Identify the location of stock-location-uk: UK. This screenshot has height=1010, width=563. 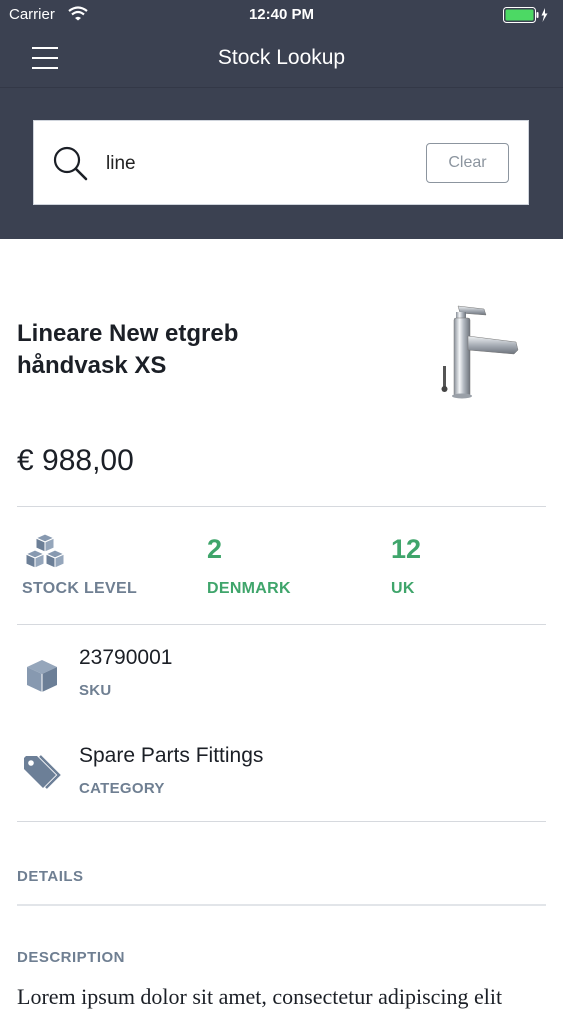
(403, 588).